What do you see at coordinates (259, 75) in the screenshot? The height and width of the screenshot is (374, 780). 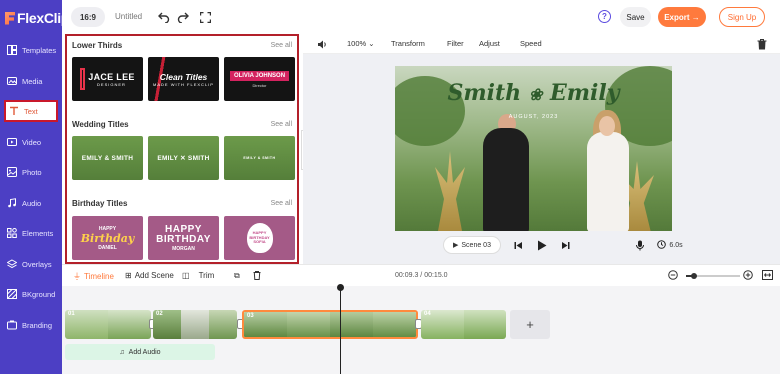 I see `template-title: OLIVIA JOHNSON` at bounding box center [259, 75].